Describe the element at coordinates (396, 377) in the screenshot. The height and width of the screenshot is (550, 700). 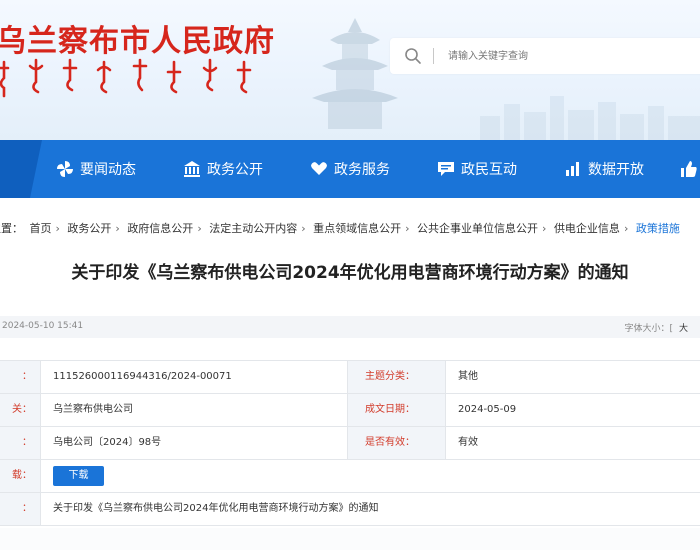
I see `topic-label: 主题分类：` at that location.